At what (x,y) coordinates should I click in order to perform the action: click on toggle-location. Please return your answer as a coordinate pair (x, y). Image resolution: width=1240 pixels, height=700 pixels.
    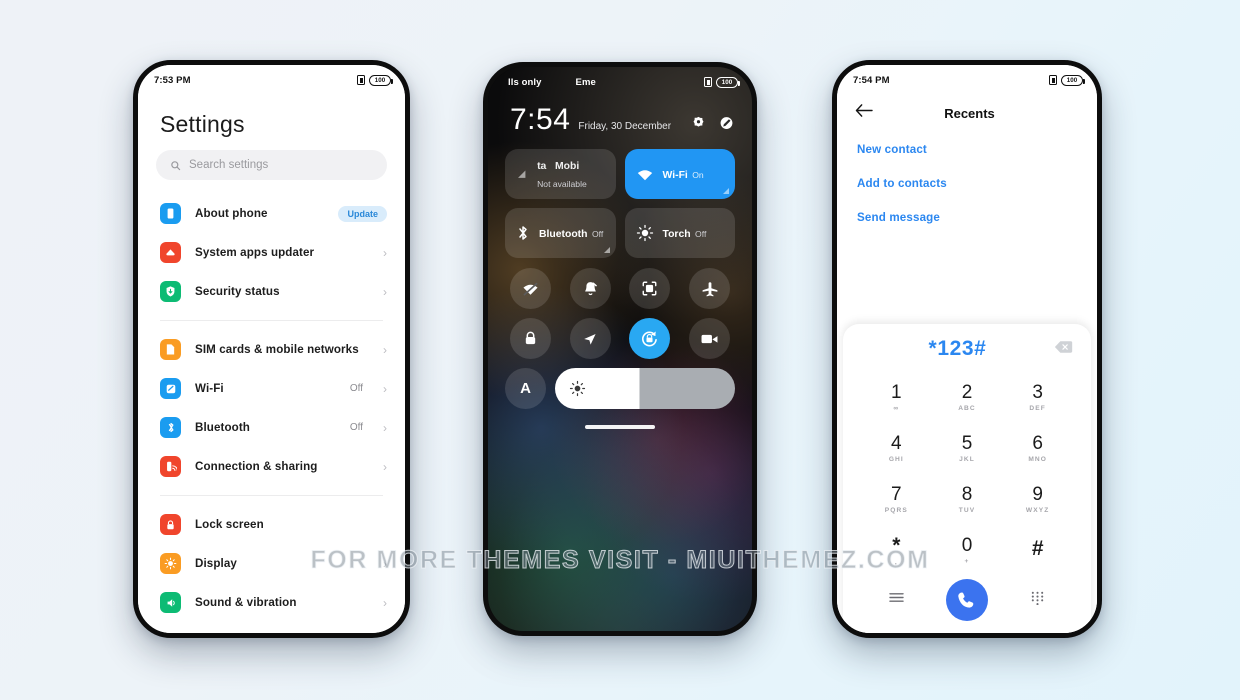
    Looking at the image, I should click on (590, 338).